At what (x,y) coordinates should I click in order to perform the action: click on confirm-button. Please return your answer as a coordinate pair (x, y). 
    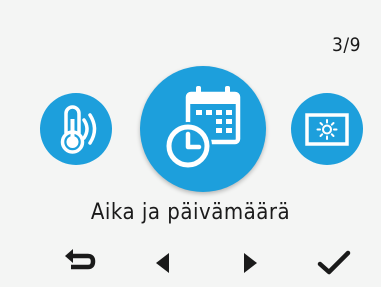
    Looking at the image, I should click on (334, 263).